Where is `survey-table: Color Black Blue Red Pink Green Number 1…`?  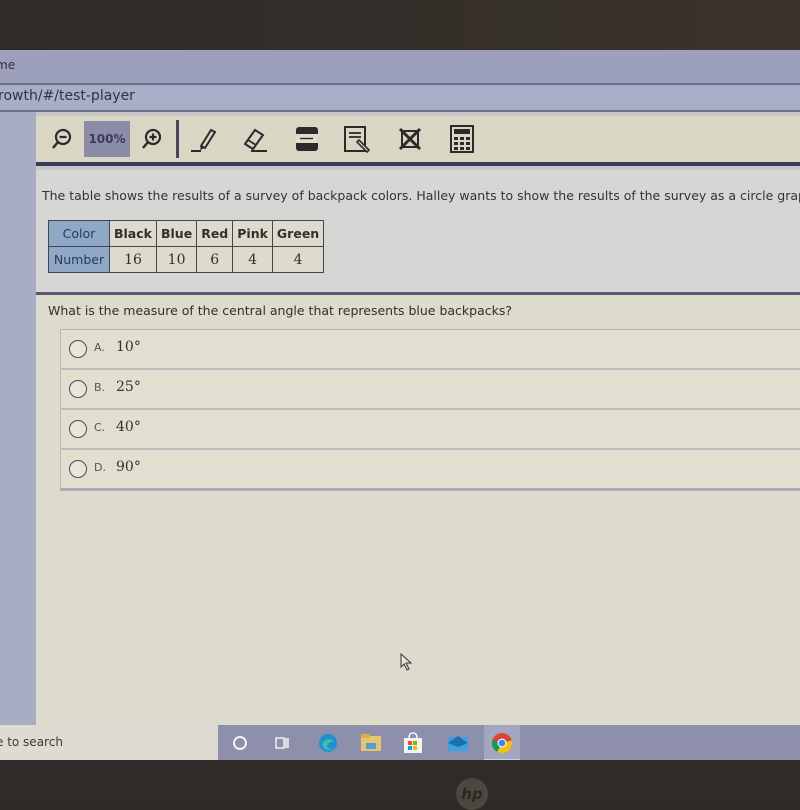
survey-table: Color Black Blue Red Pink Green Number 1… is located at coordinates (186, 246).